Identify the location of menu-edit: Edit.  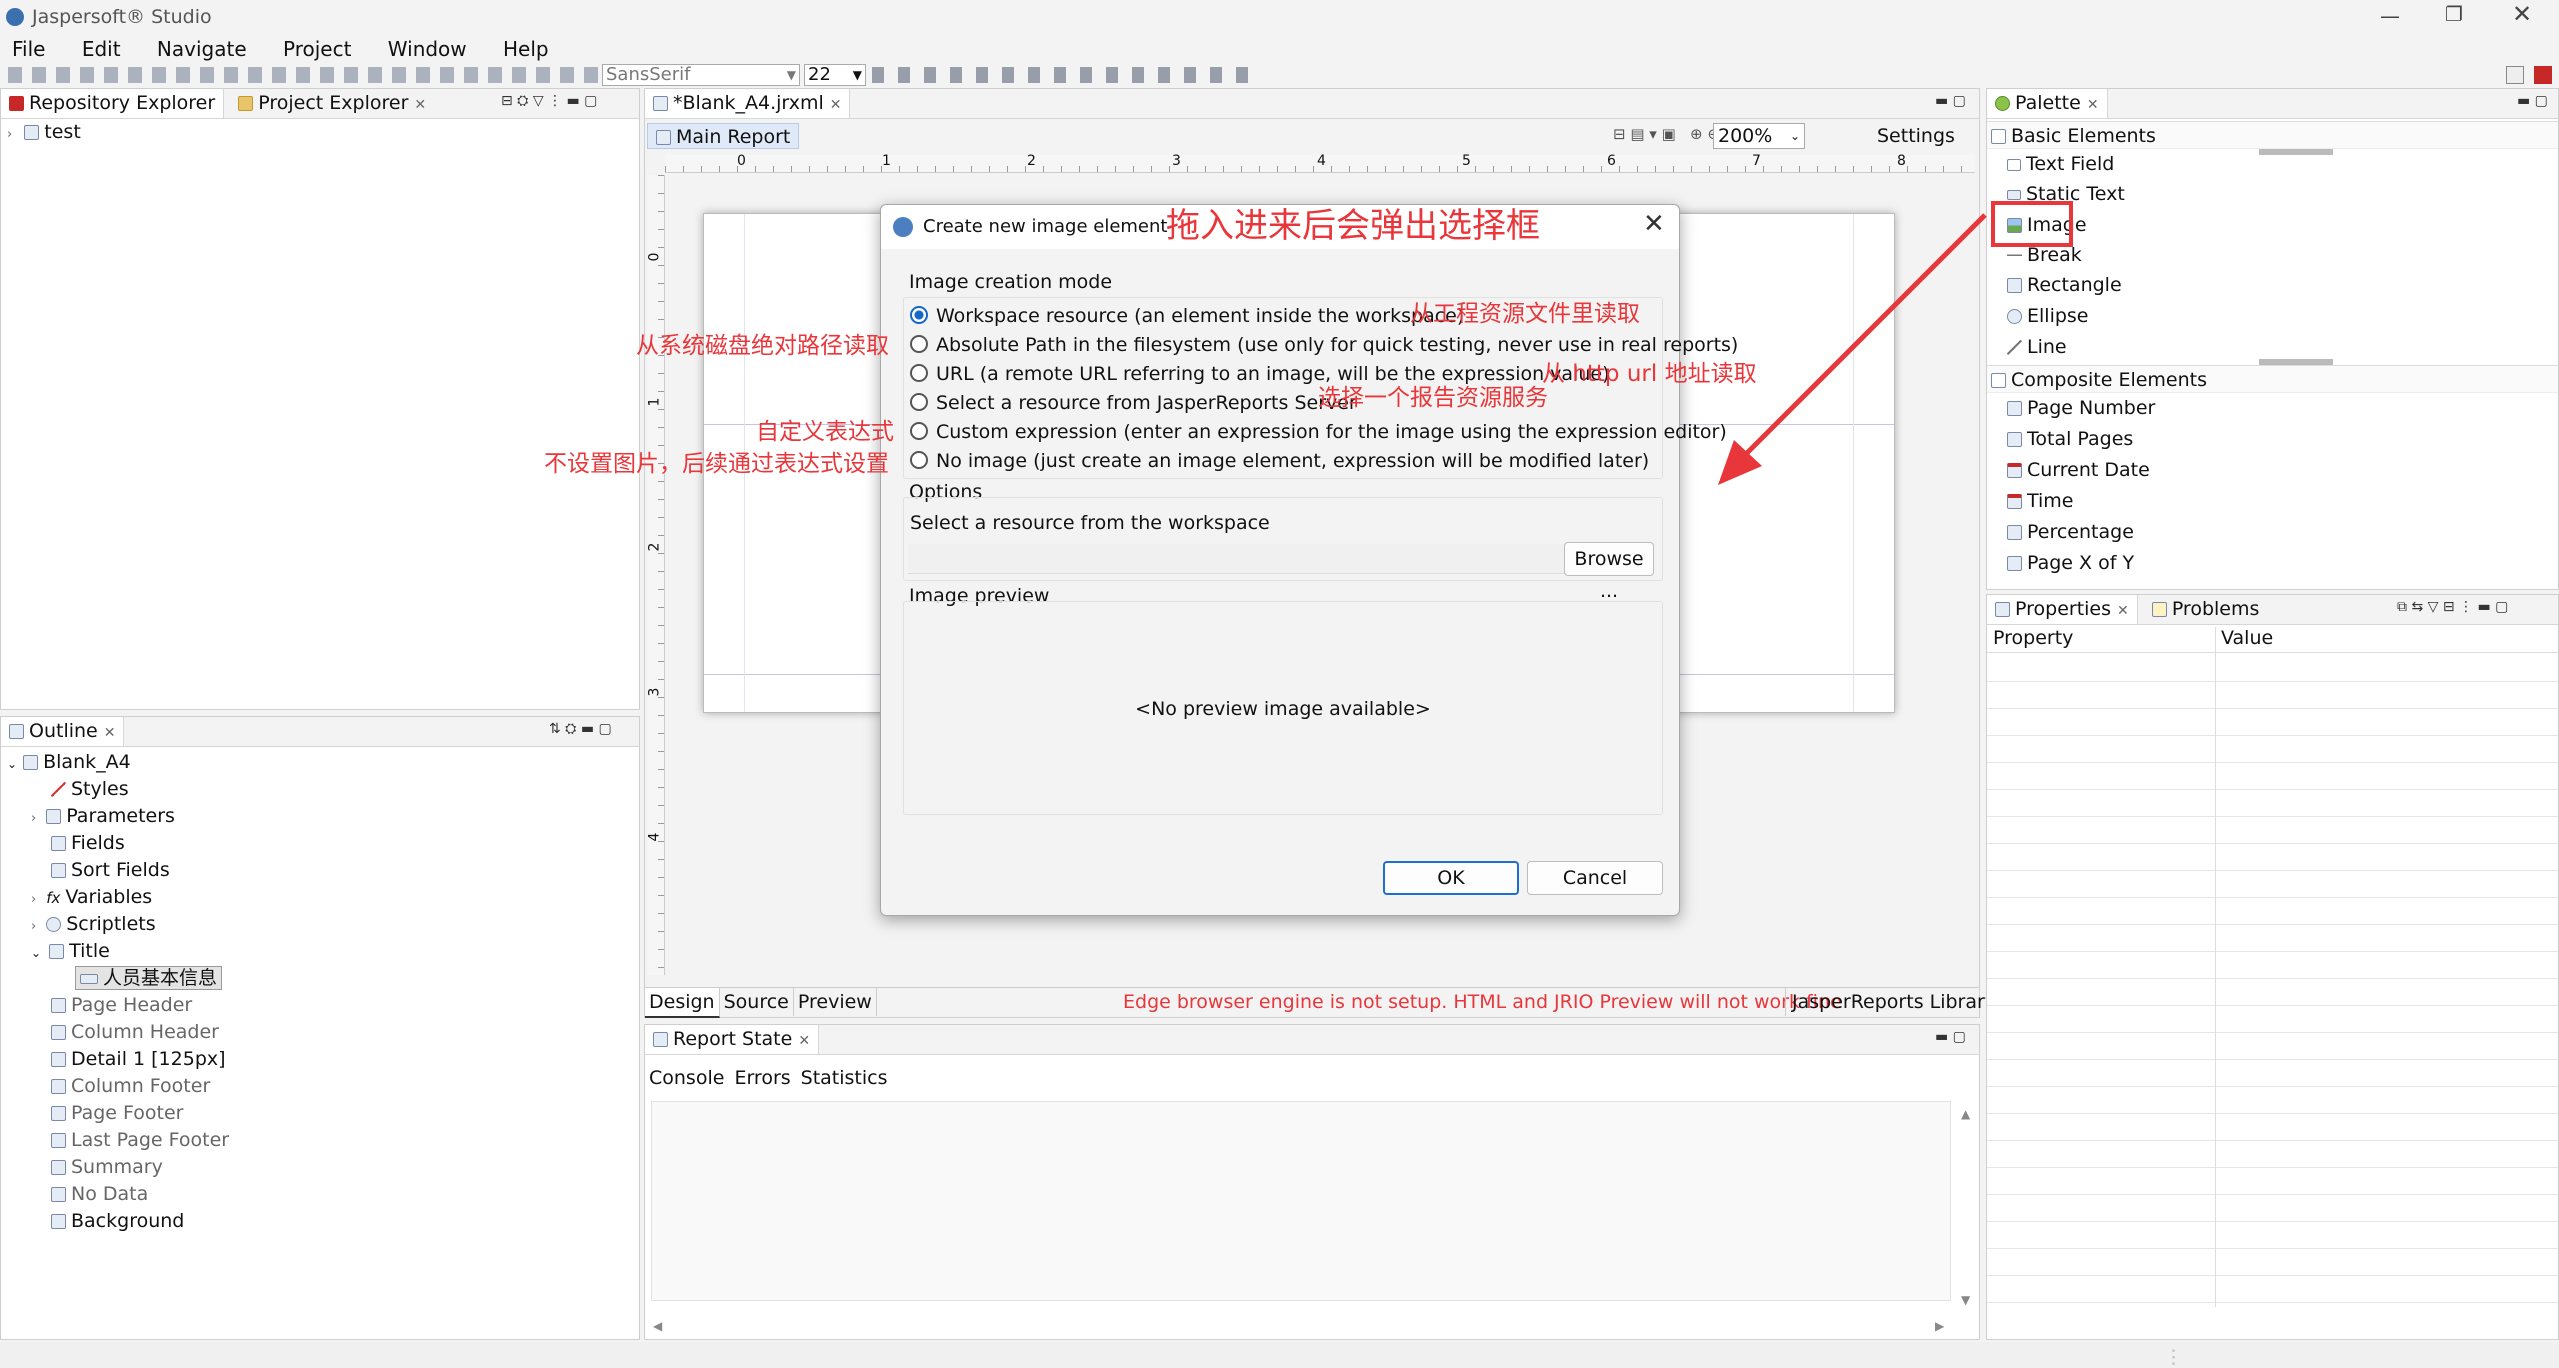
(101, 49).